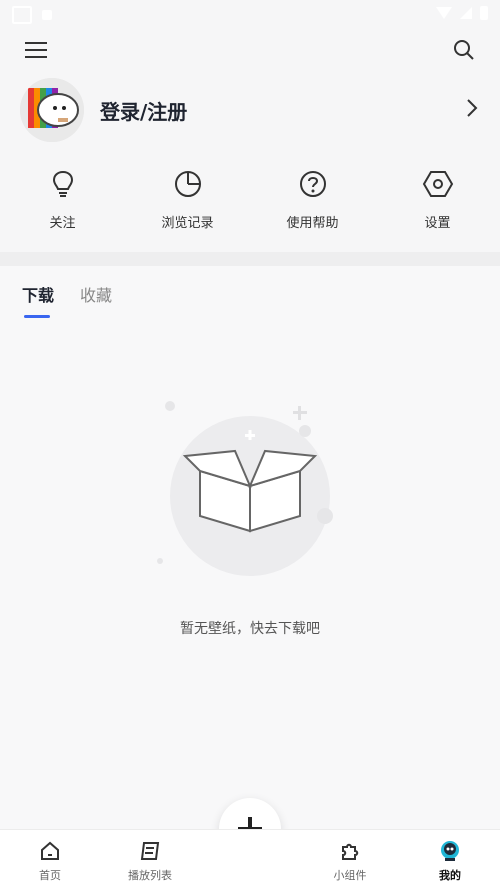 The height and width of the screenshot is (891, 500). I want to click on avatar, so click(52, 110).